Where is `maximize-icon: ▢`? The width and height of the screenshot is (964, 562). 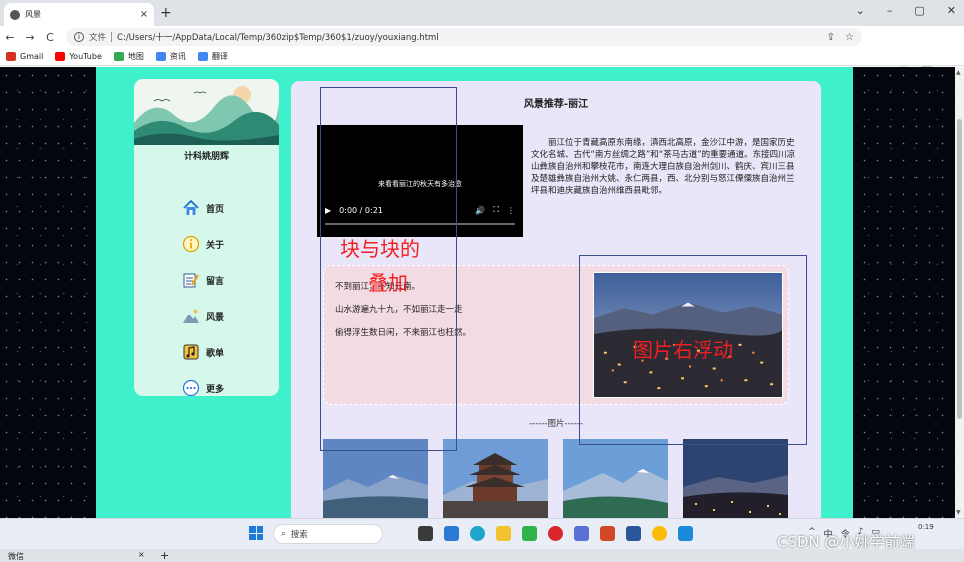 maximize-icon: ▢ is located at coordinates (919, 10).